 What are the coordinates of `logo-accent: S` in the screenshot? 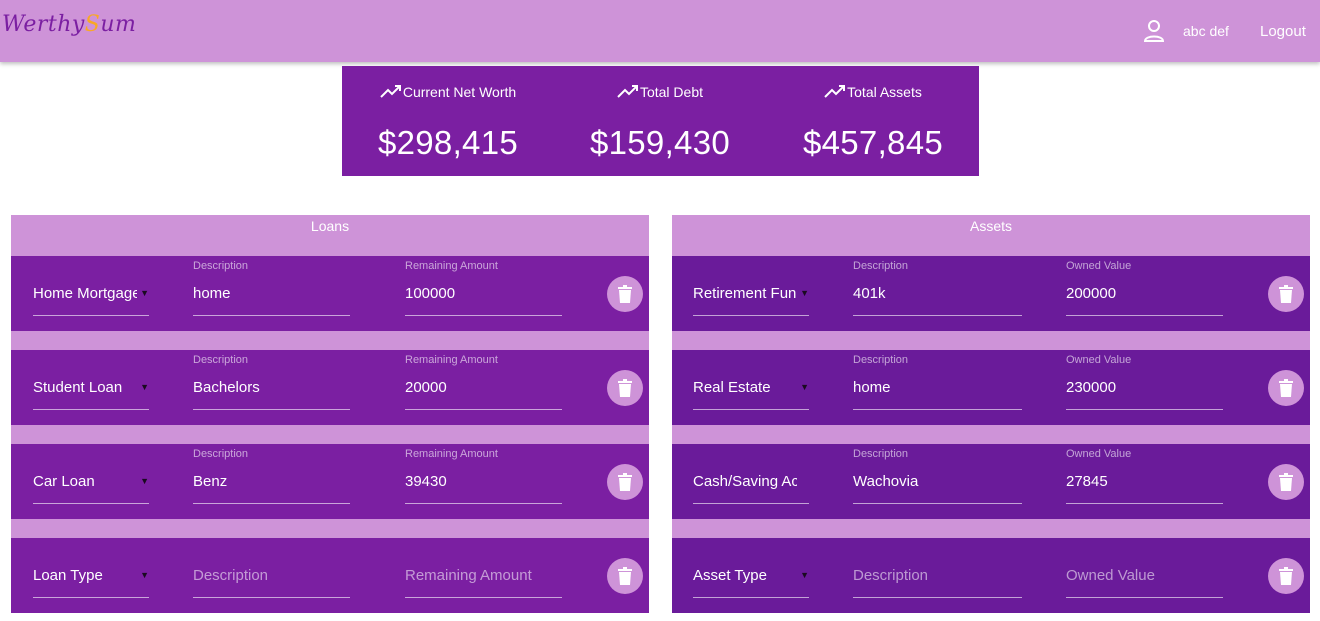 It's located at (92, 24).